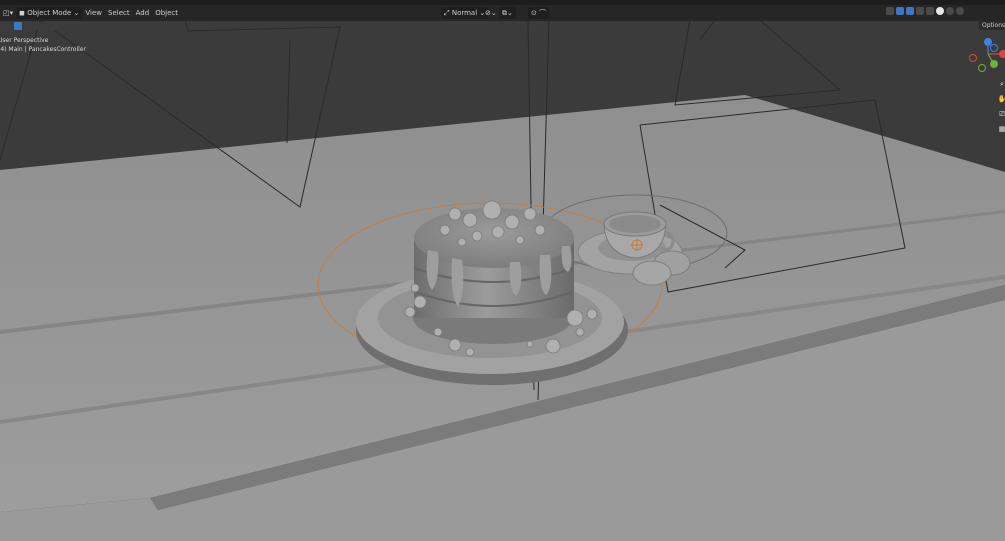 This screenshot has height=541, width=1005. Describe the element at coordinates (18, 26) in the screenshot. I see `select-box-icon` at that location.